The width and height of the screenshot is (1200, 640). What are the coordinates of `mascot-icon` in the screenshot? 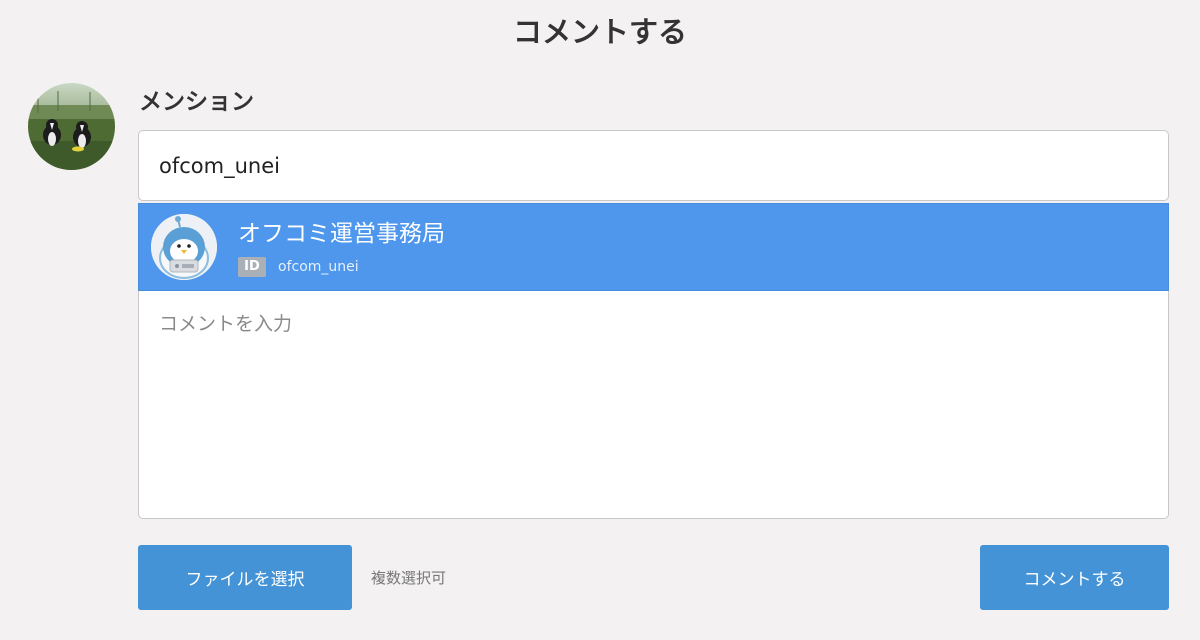 It's located at (184, 247).